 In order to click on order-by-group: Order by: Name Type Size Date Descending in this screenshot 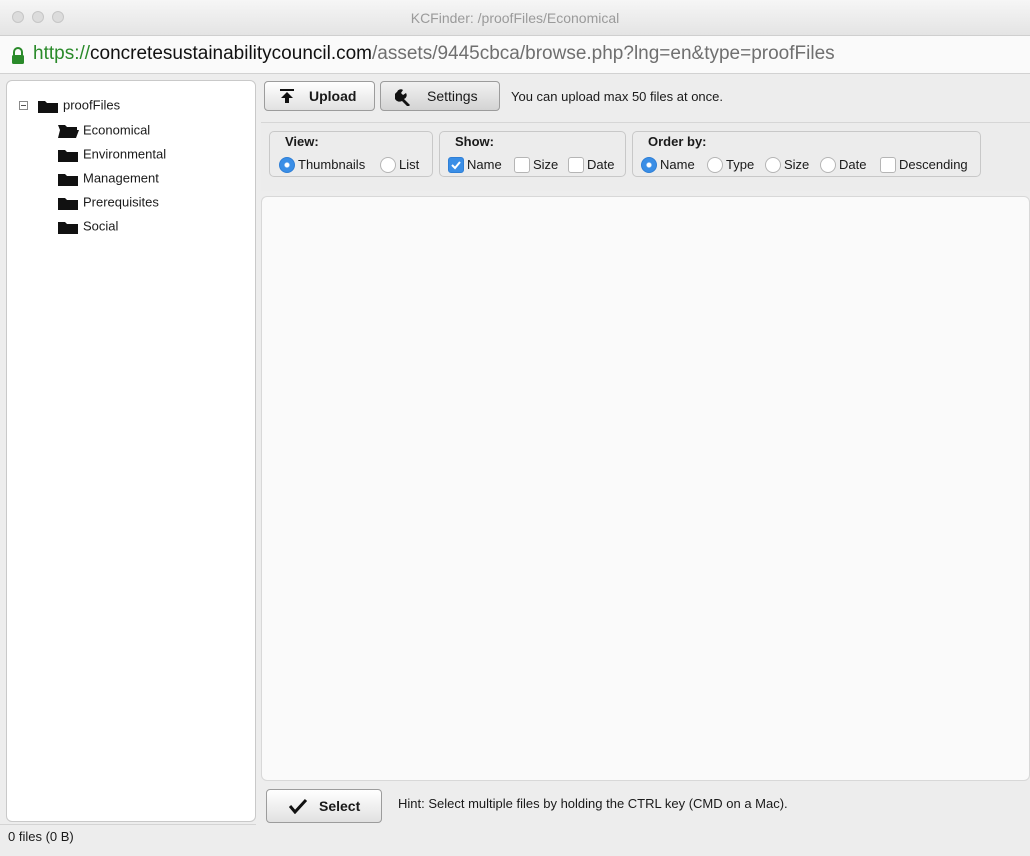, I will do `click(806, 154)`.